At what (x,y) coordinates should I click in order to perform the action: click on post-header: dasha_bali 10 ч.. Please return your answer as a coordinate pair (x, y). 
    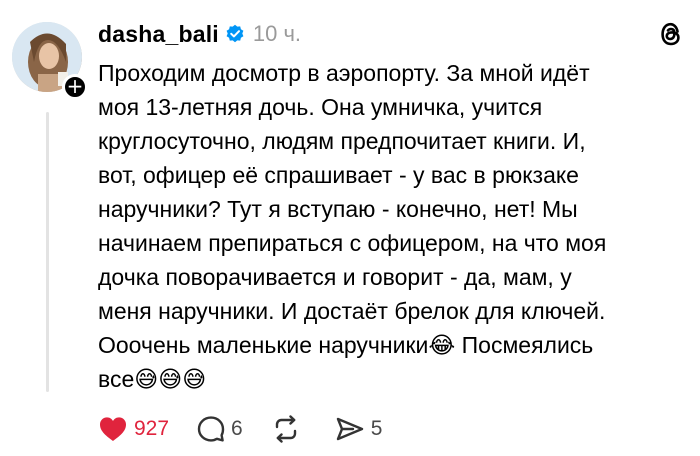
    Looking at the image, I should click on (199, 34).